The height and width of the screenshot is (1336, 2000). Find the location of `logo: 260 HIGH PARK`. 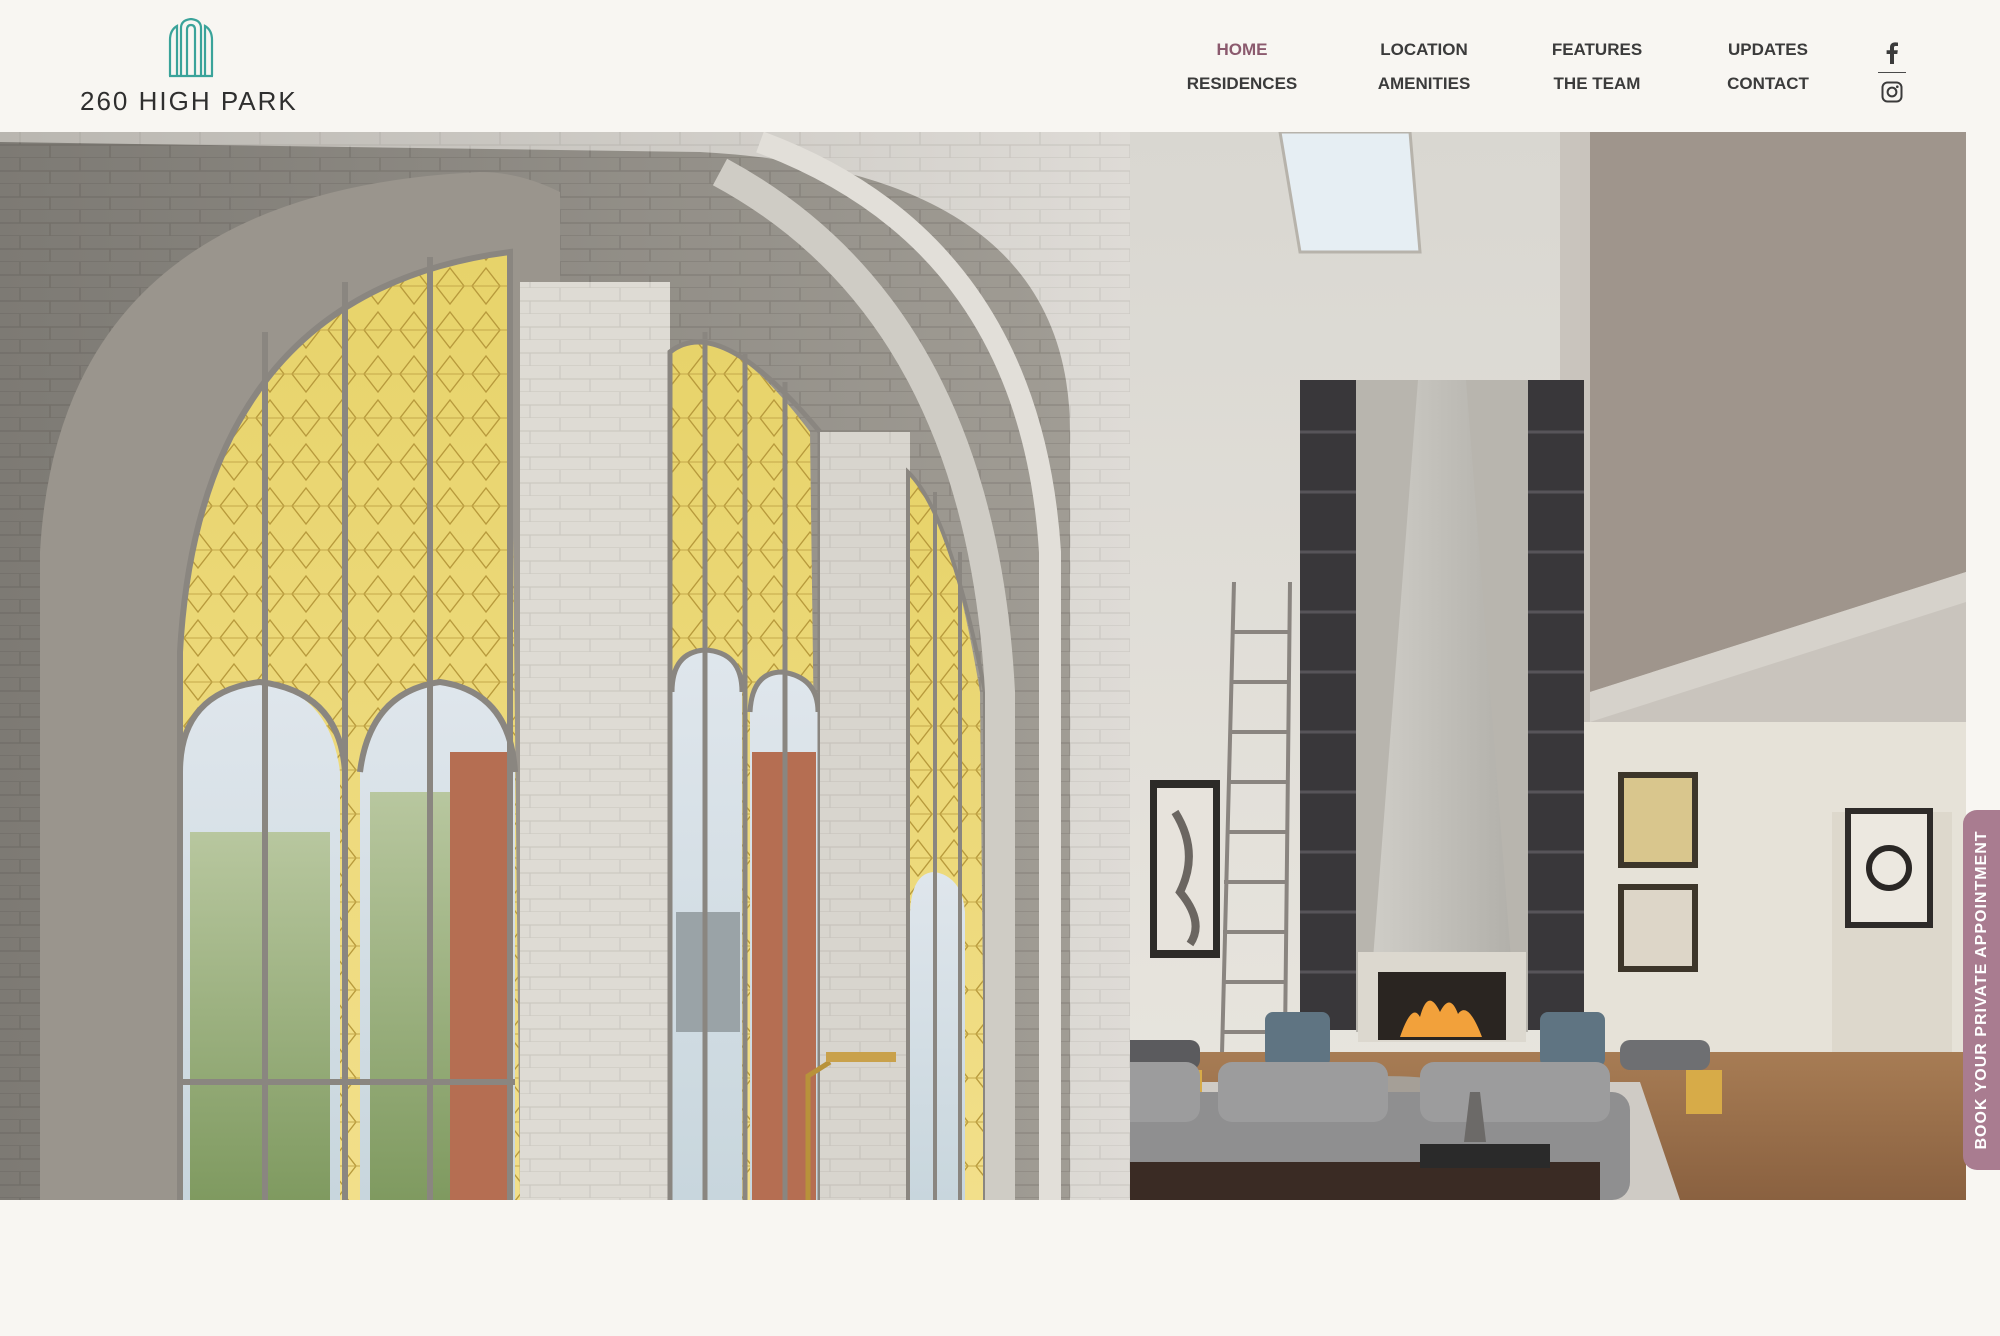

logo: 260 HIGH PARK is located at coordinates (192, 68).